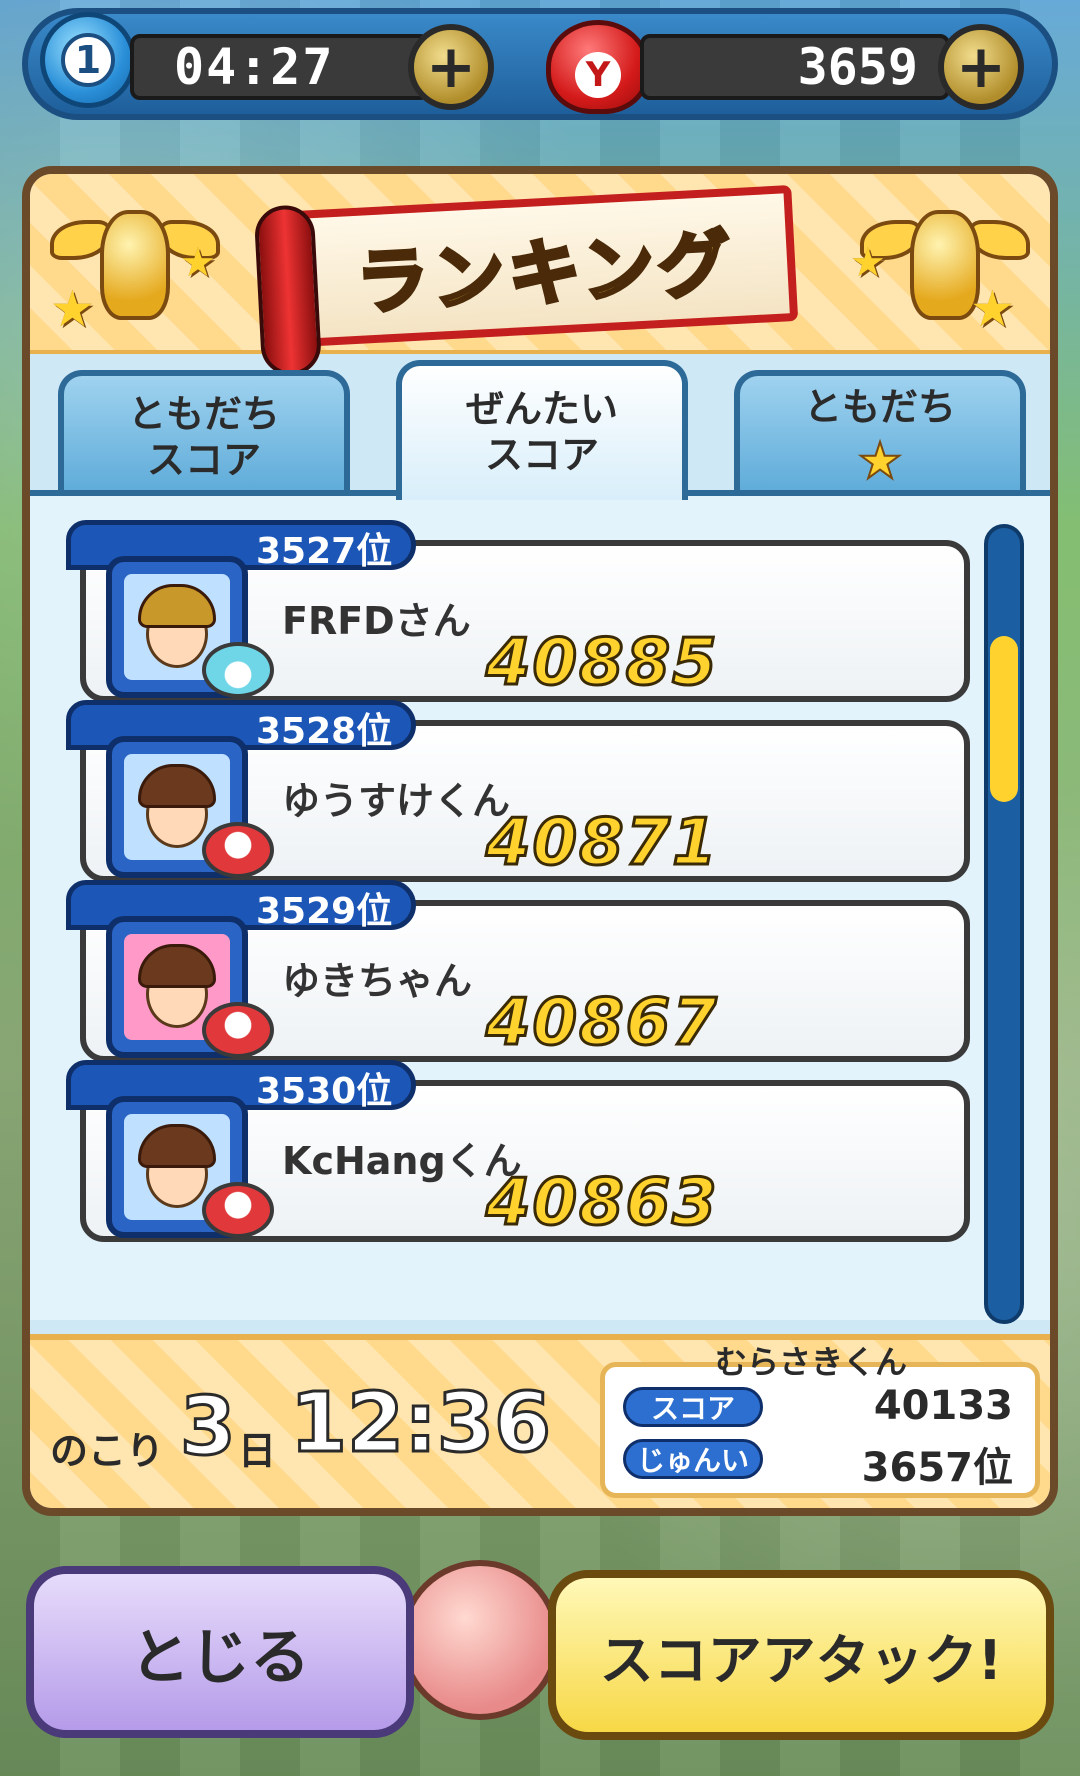  What do you see at coordinates (288, 290) in the screenshot?
I see `scroll-icon` at bounding box center [288, 290].